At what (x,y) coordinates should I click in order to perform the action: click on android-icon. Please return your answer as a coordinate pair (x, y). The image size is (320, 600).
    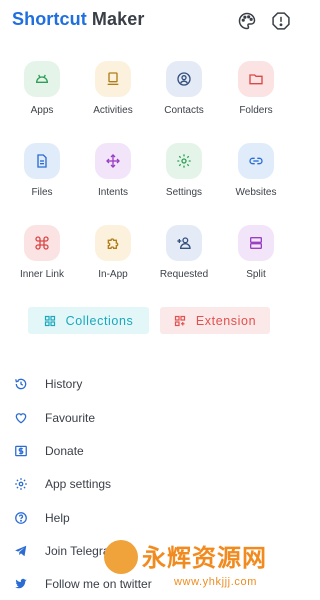
    Looking at the image, I should click on (42, 79).